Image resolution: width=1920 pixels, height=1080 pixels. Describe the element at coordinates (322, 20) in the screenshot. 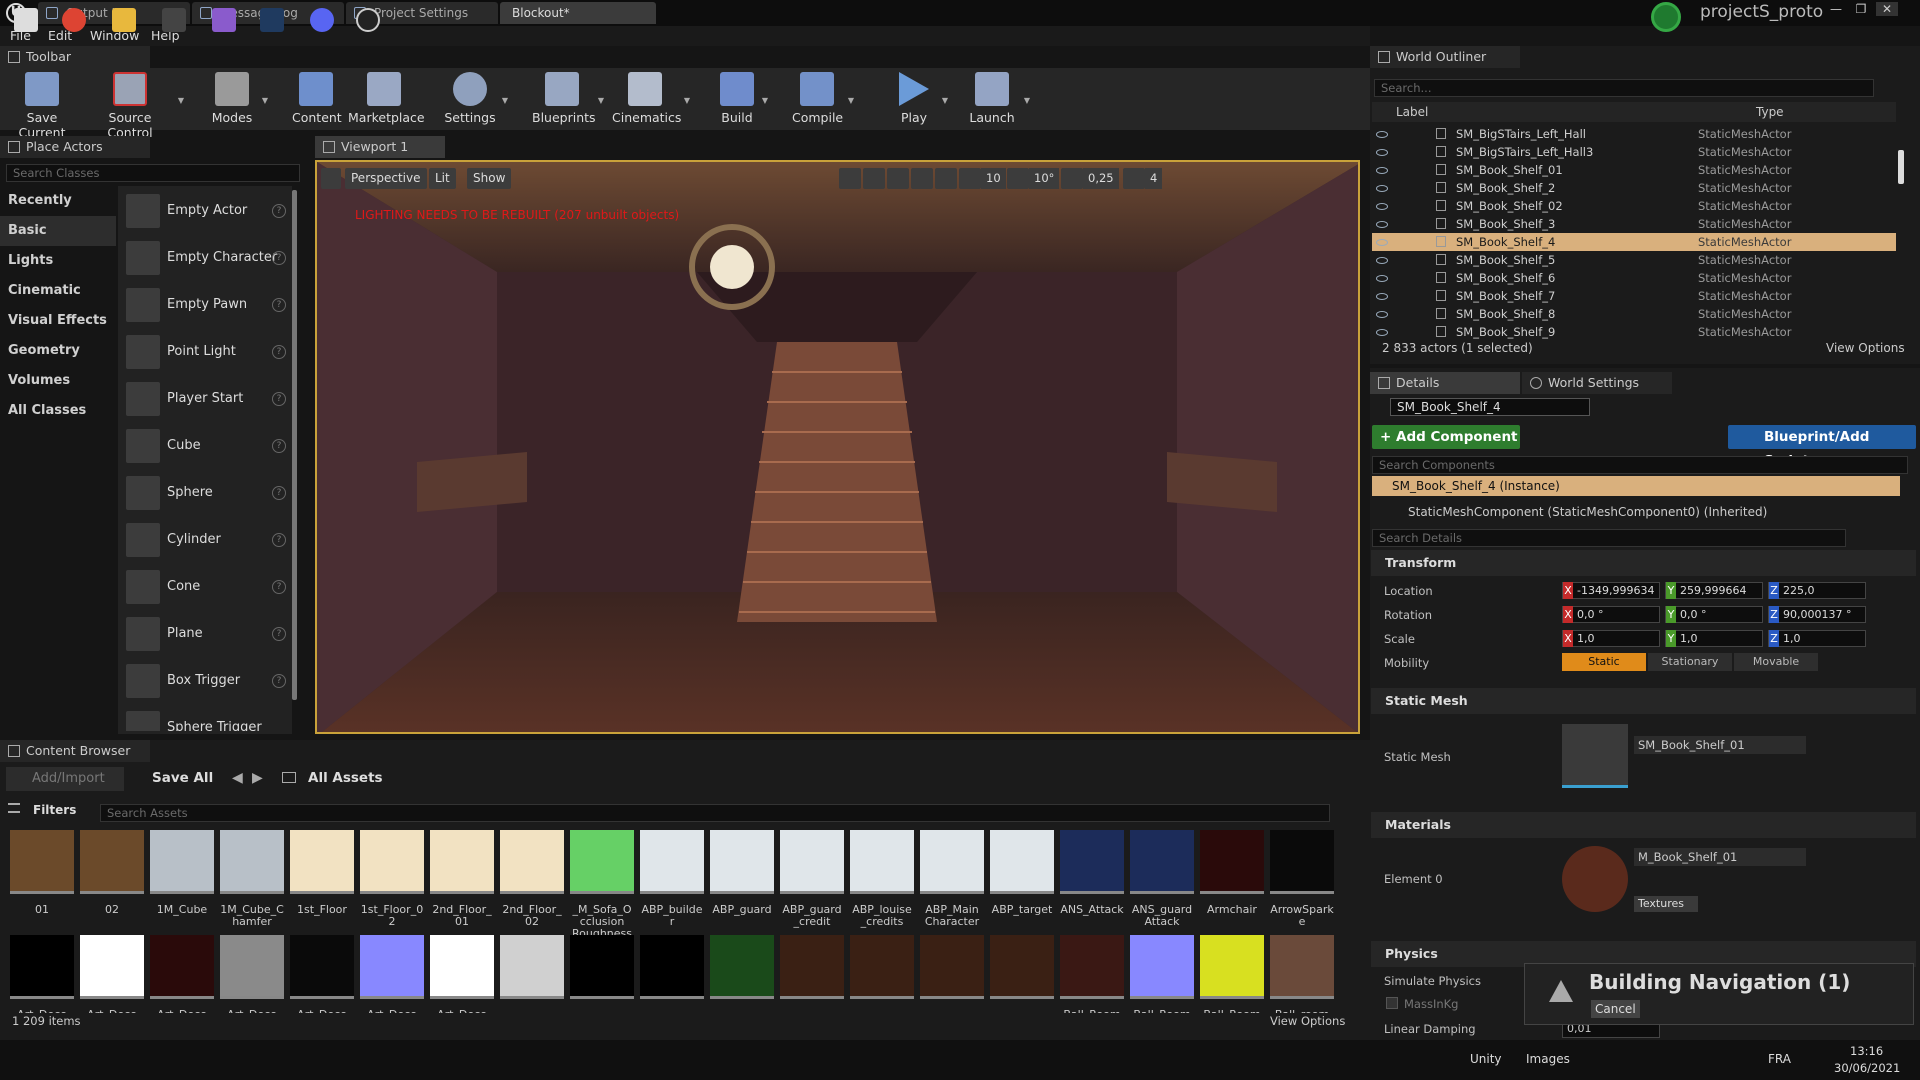

I see `discord-icon` at that location.